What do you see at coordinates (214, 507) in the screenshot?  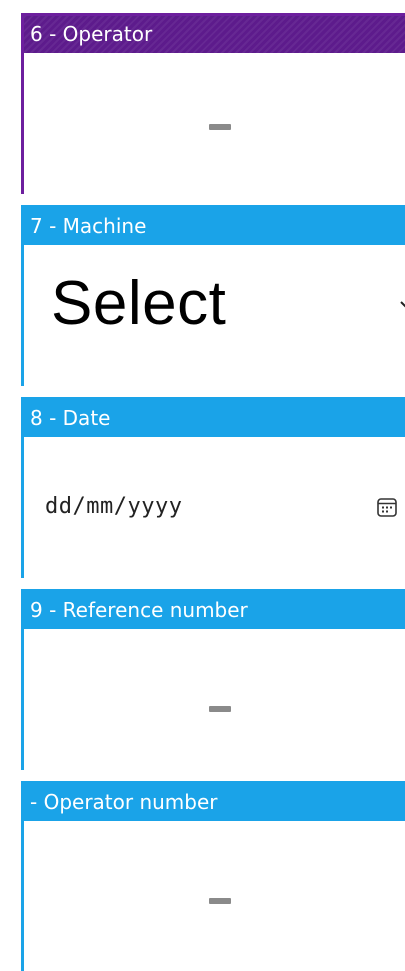 I see `date-input: dd/mm/yyyy` at bounding box center [214, 507].